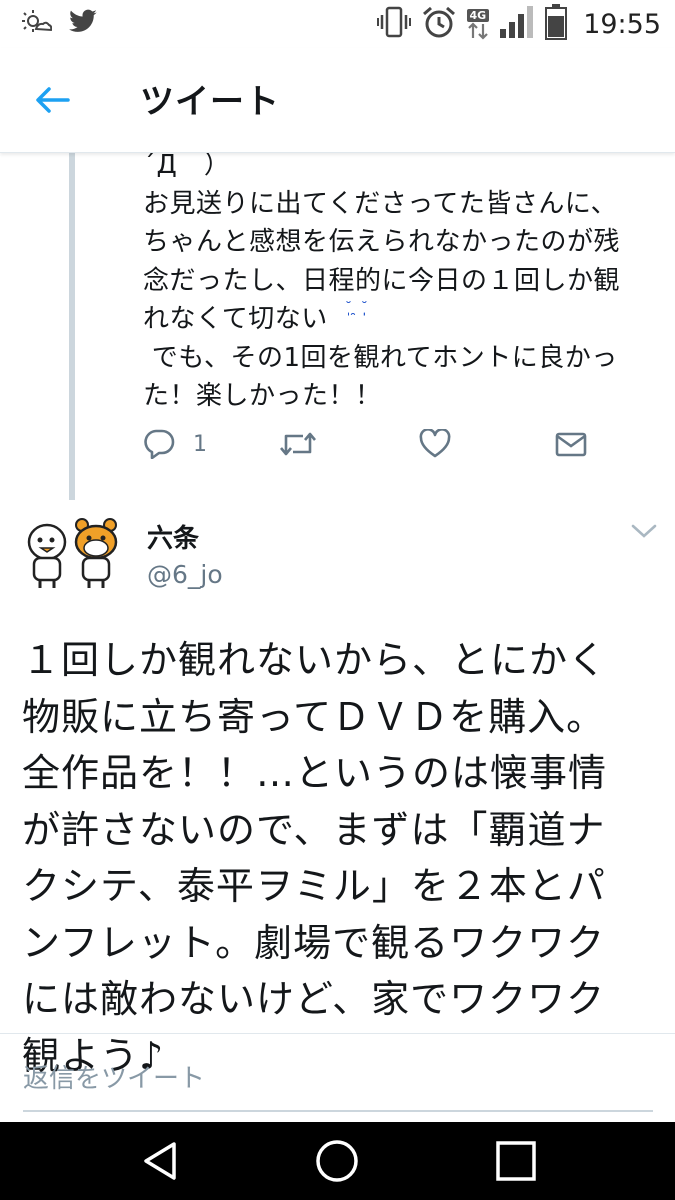  I want to click on like-action, so click(435, 444).